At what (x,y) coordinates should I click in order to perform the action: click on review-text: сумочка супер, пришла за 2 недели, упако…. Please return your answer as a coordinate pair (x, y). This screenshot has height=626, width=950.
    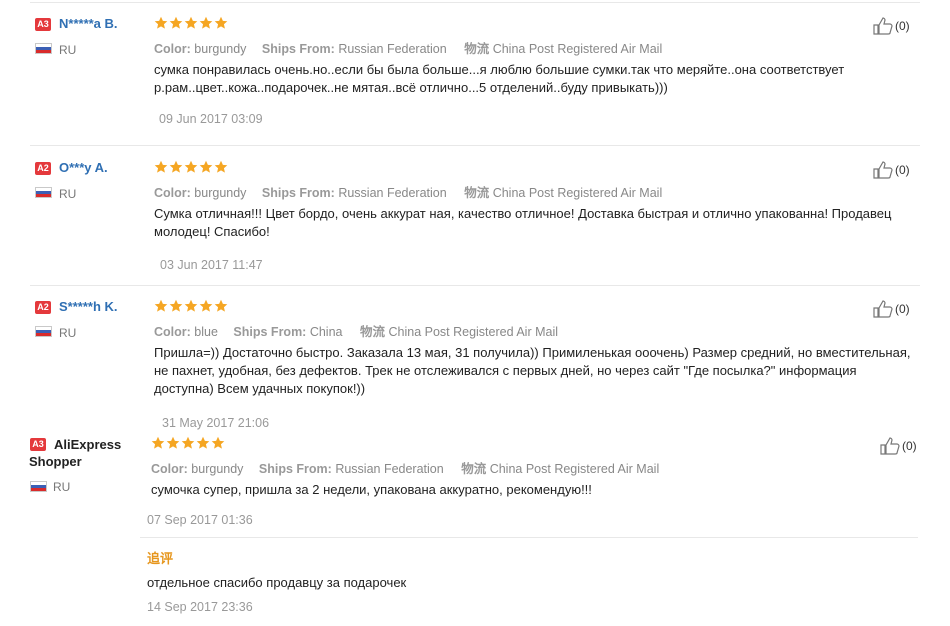
    Looking at the image, I should click on (371, 489).